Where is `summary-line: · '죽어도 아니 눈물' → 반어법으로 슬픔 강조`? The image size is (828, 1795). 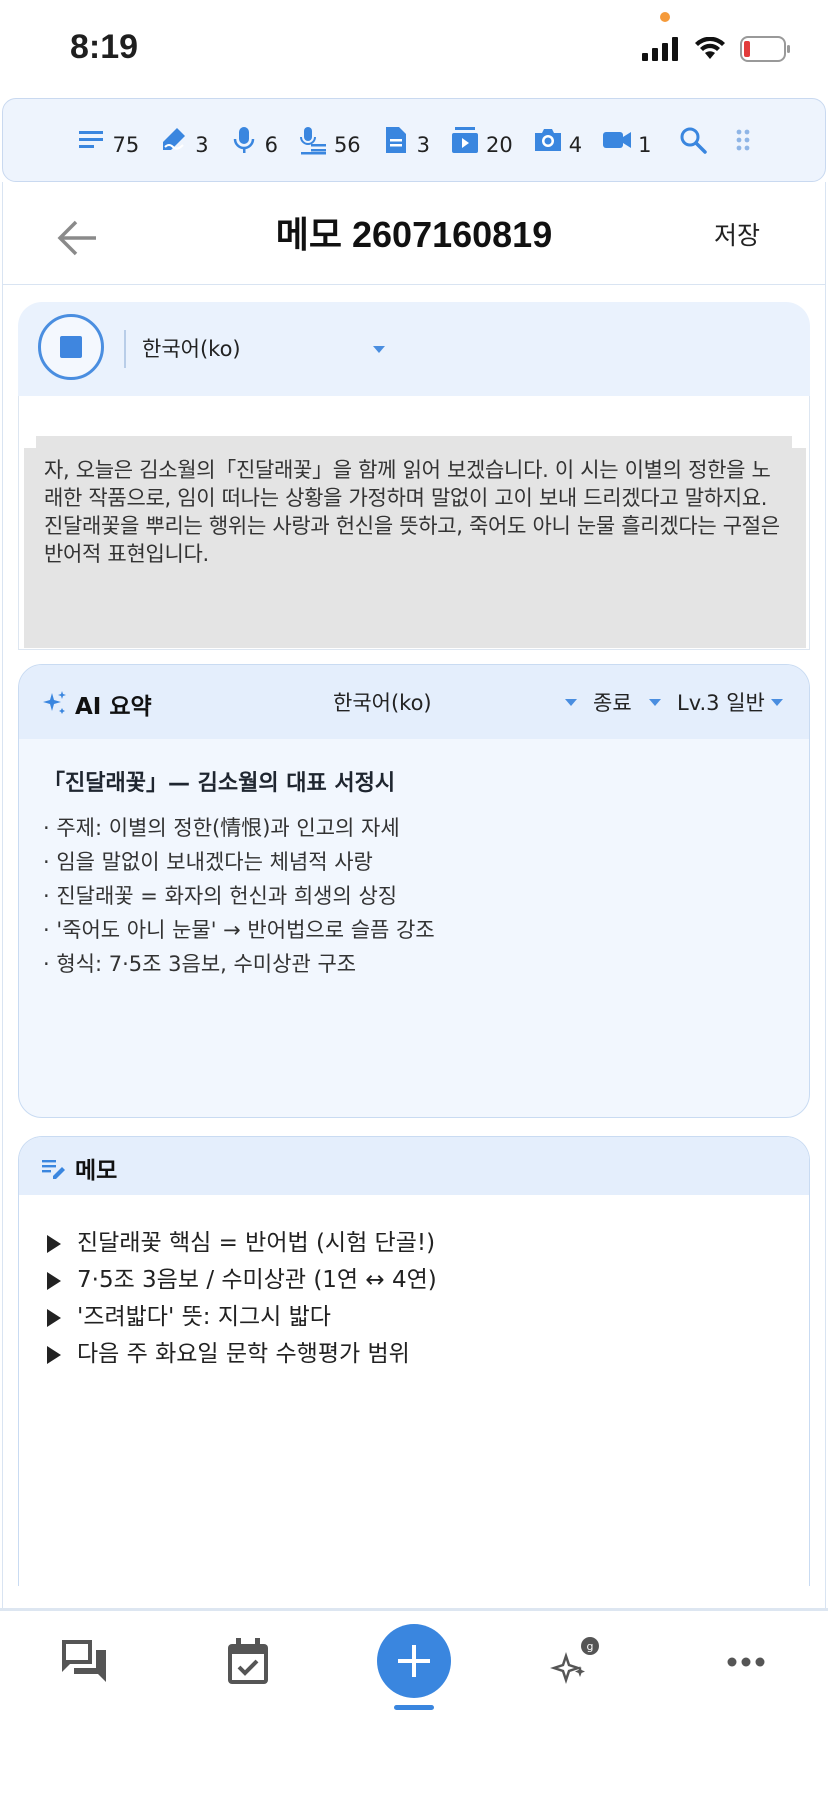 summary-line: · '죽어도 아니 눈물' → 반어법으로 슬픔 강조 is located at coordinates (239, 930).